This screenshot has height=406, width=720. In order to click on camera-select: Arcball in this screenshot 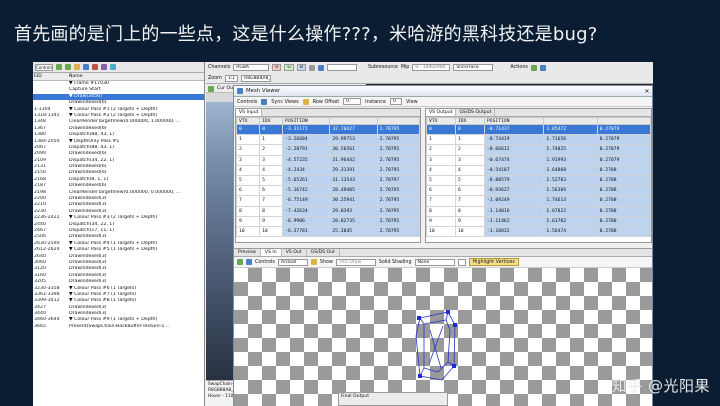, I will do `click(292, 262)`.